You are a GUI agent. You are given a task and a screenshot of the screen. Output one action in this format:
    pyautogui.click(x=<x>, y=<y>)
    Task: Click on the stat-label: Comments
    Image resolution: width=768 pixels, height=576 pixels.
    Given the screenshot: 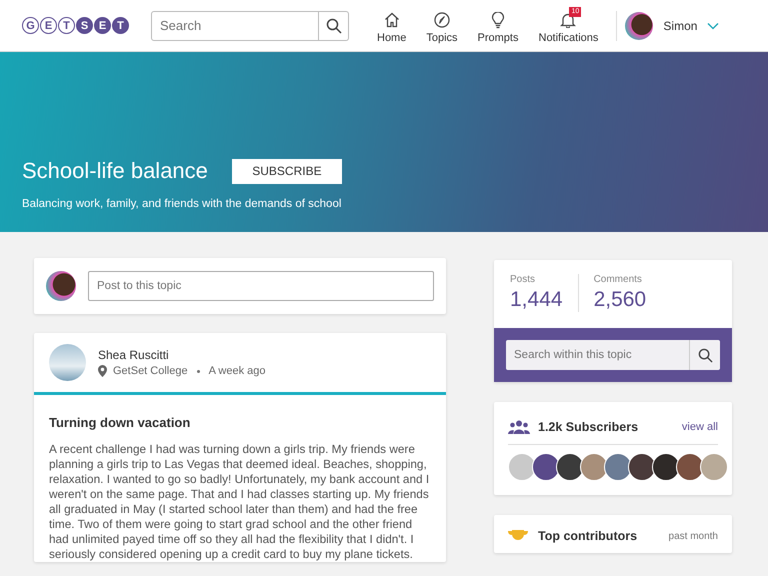 What is the action you would take?
    pyautogui.click(x=618, y=279)
    